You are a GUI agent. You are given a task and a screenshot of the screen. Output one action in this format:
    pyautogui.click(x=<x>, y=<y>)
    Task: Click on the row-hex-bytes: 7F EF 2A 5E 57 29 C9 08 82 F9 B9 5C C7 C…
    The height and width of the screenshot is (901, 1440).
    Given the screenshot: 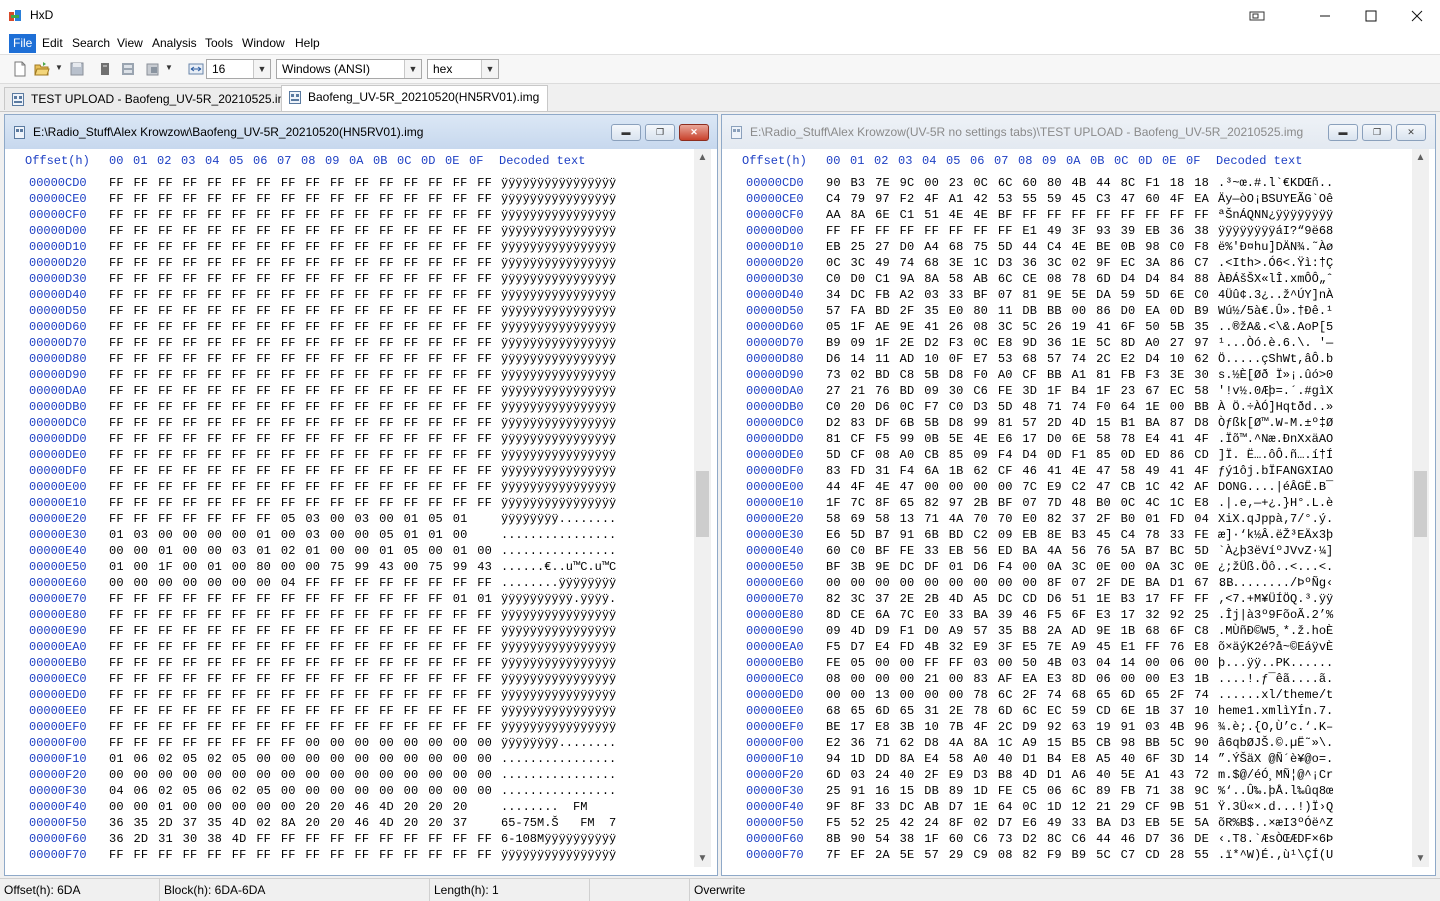 What is the action you would take?
    pyautogui.click(x=1017, y=855)
    